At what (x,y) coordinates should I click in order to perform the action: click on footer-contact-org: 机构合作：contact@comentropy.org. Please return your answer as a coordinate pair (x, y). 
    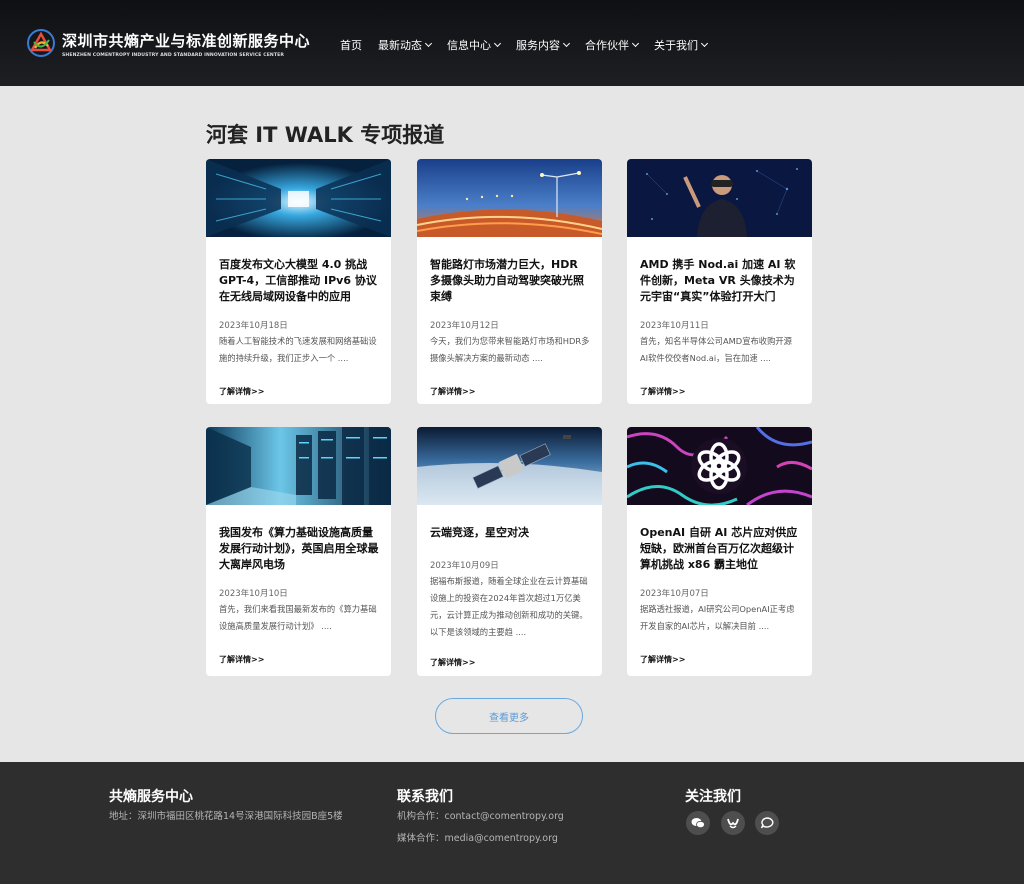
    Looking at the image, I should click on (480, 816).